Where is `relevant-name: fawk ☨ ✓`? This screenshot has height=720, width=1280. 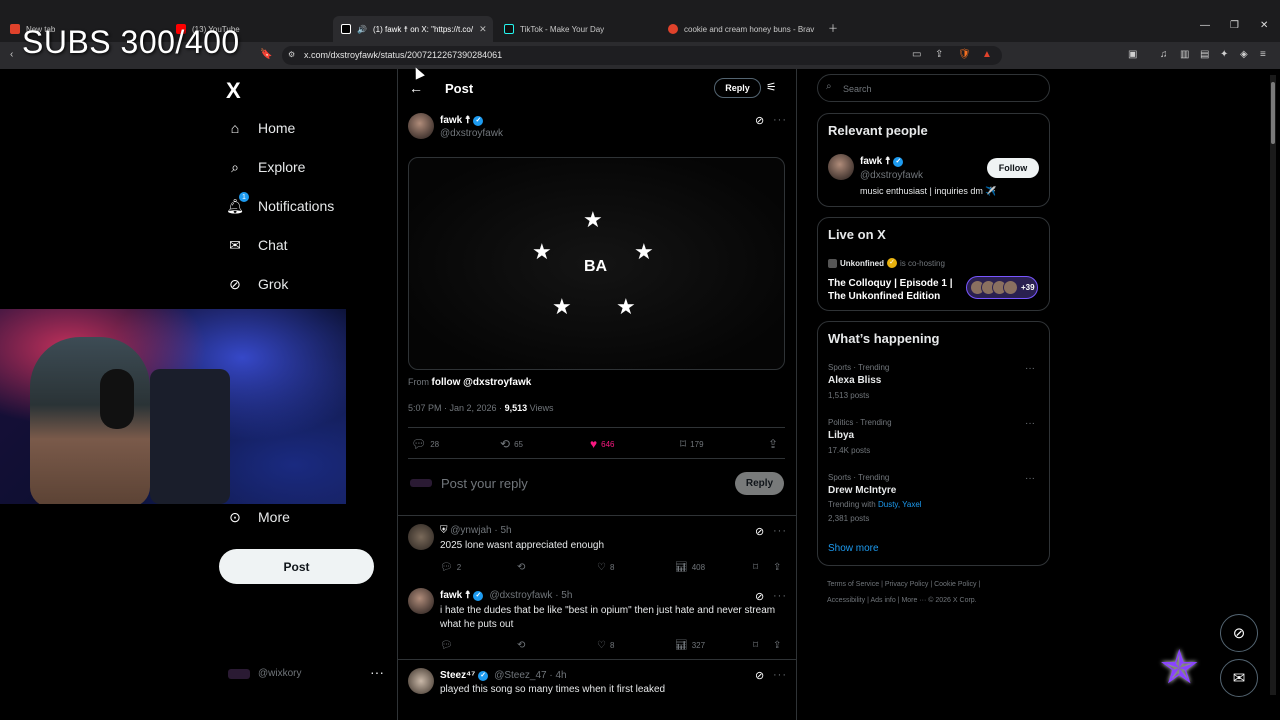
relevant-name: fawk ☨ ✓ is located at coordinates (882, 161).